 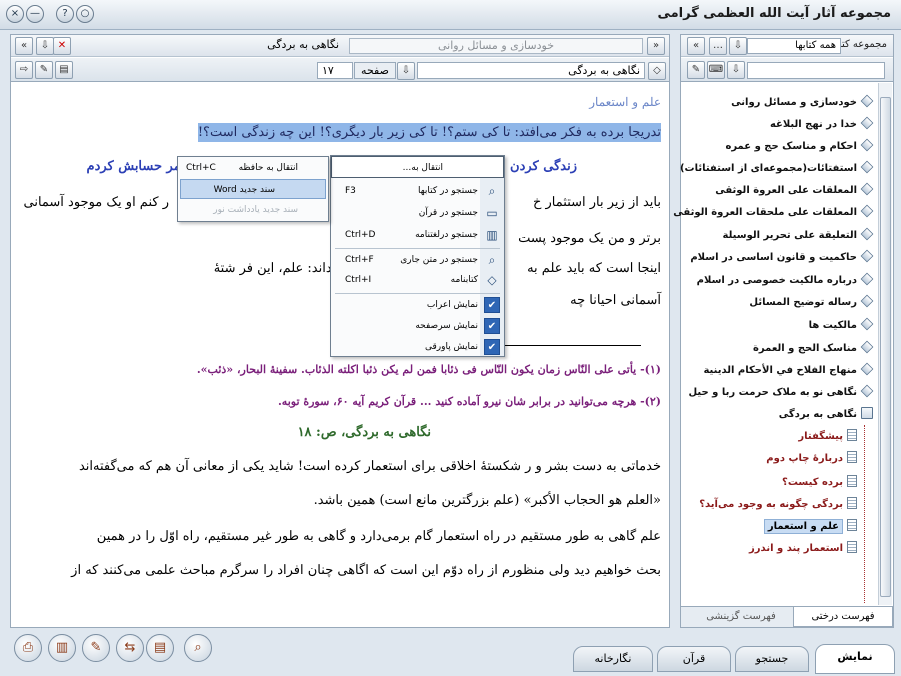 I want to click on text-line: اینجا است که باید علم به, so click(x=594, y=268).